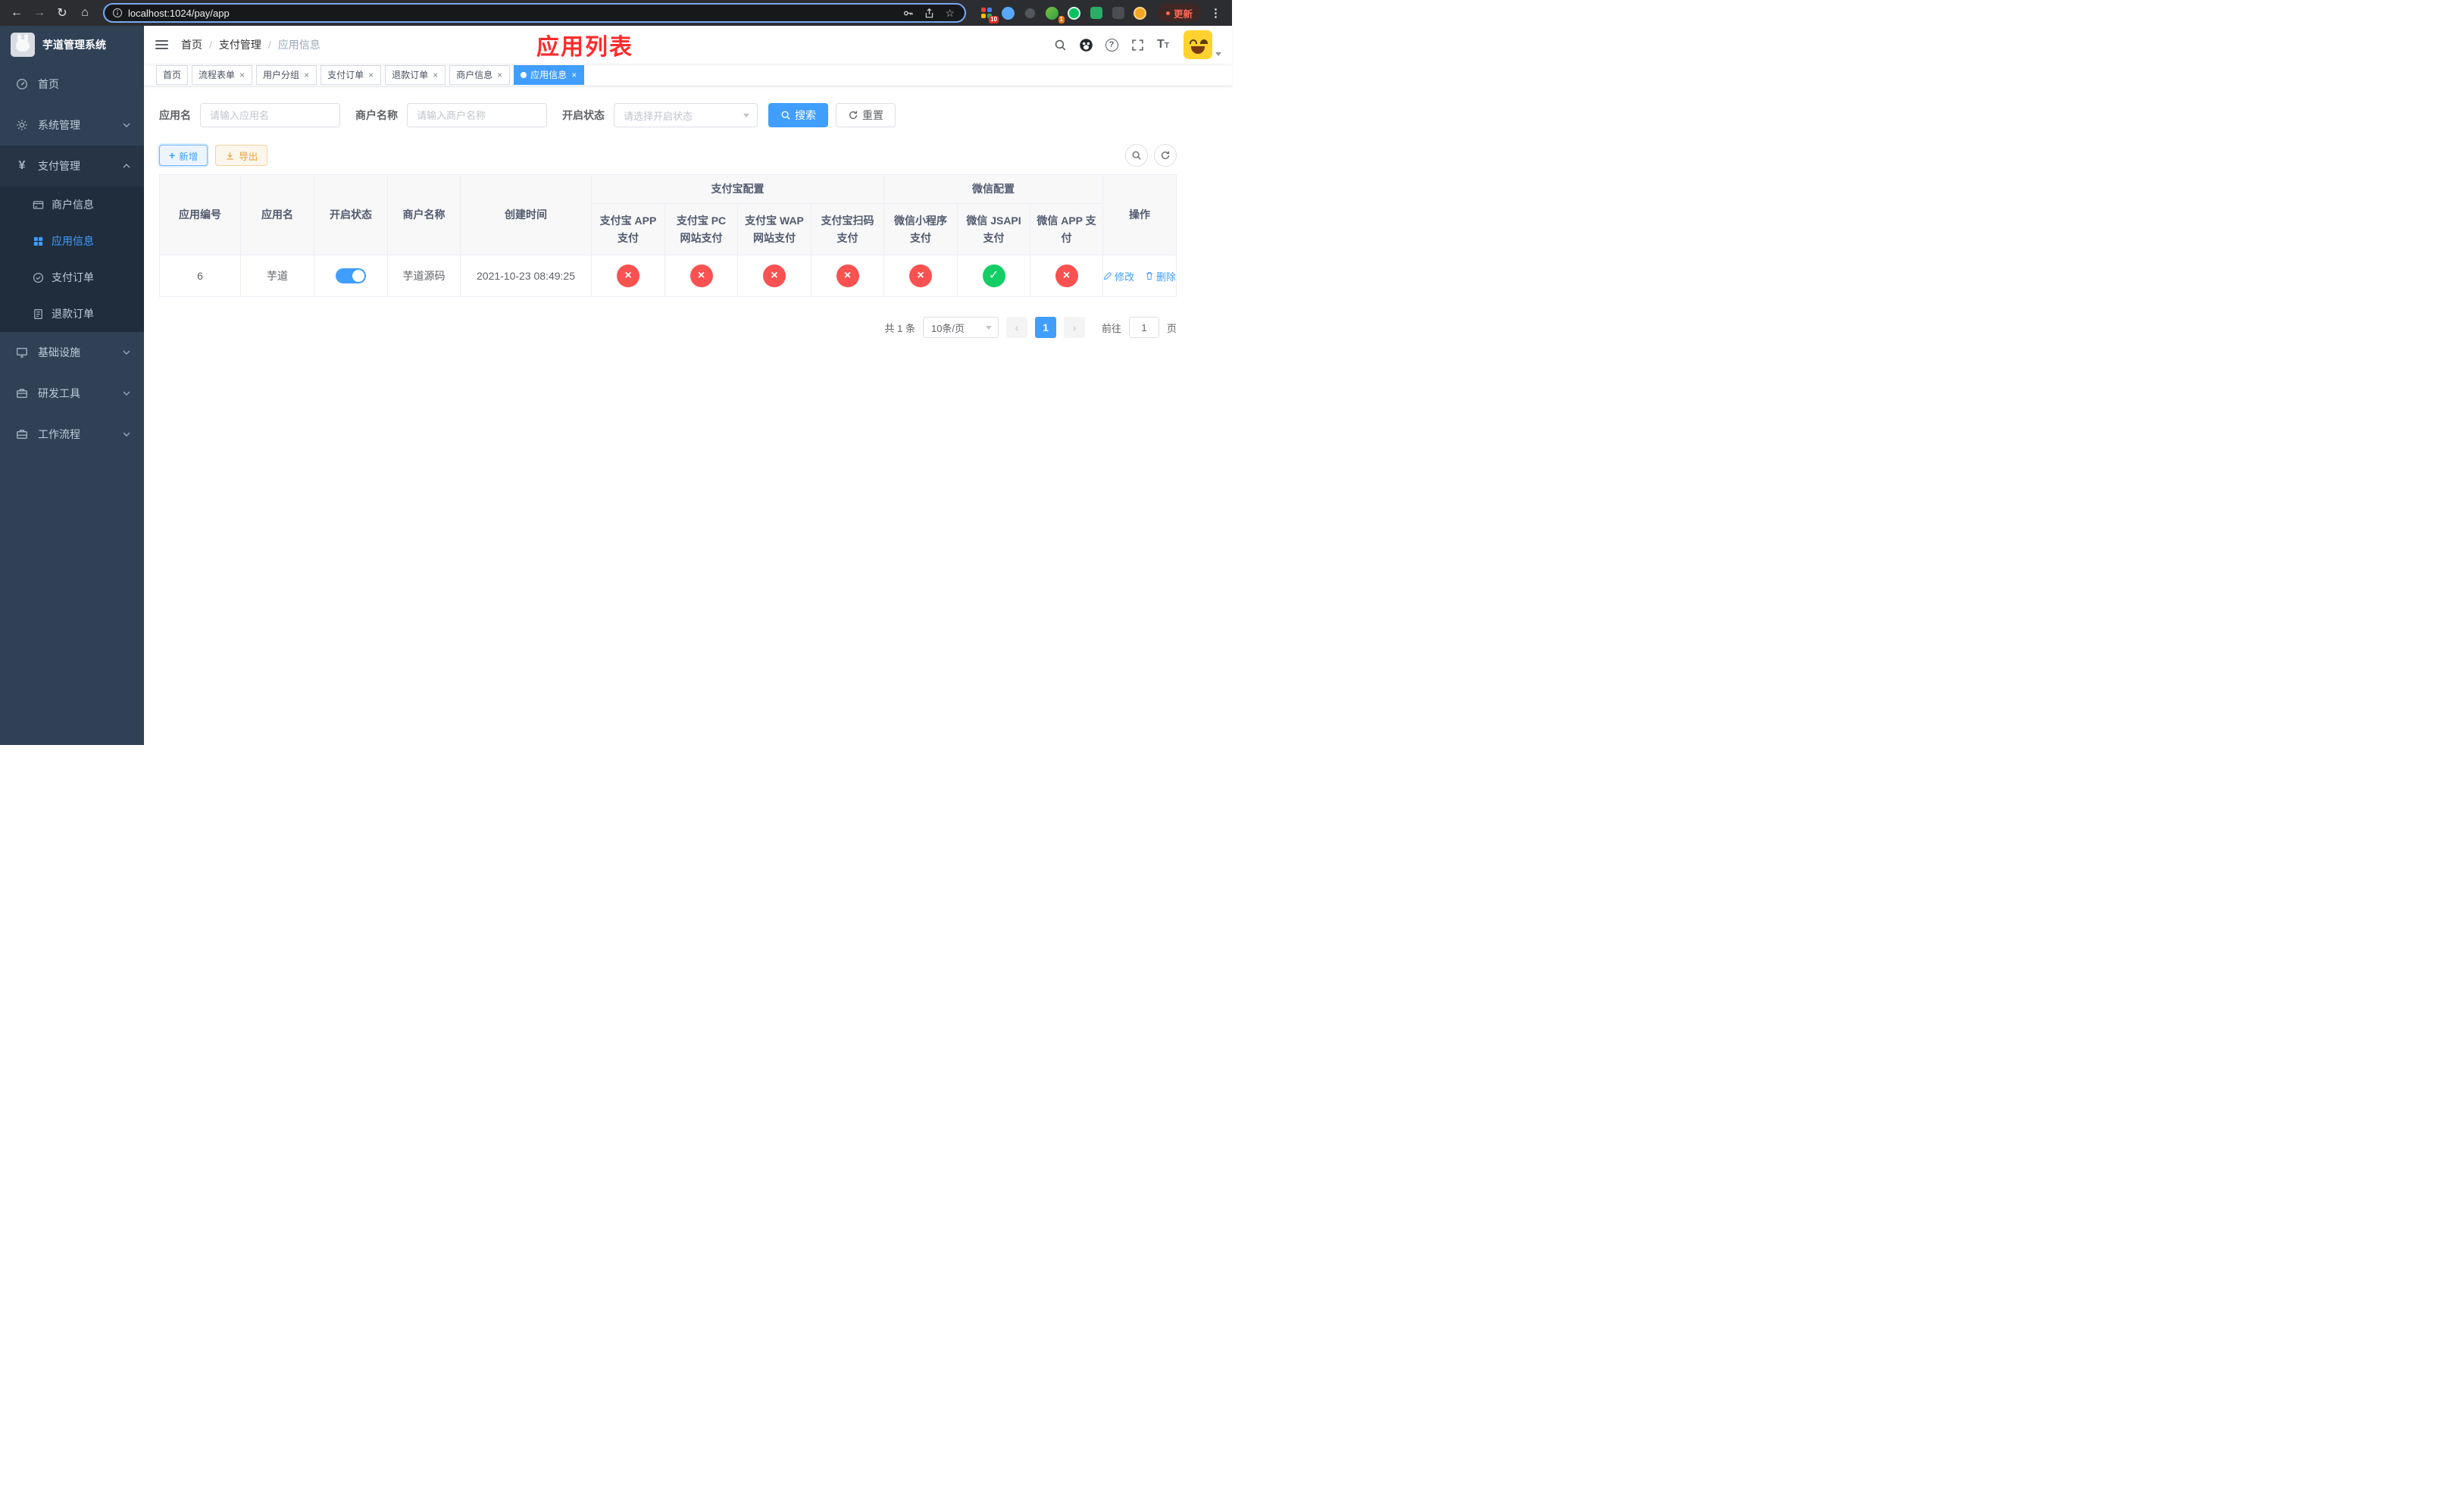 The image size is (2464, 1490). I want to click on extensions-tray: 10 1, so click(1063, 14).